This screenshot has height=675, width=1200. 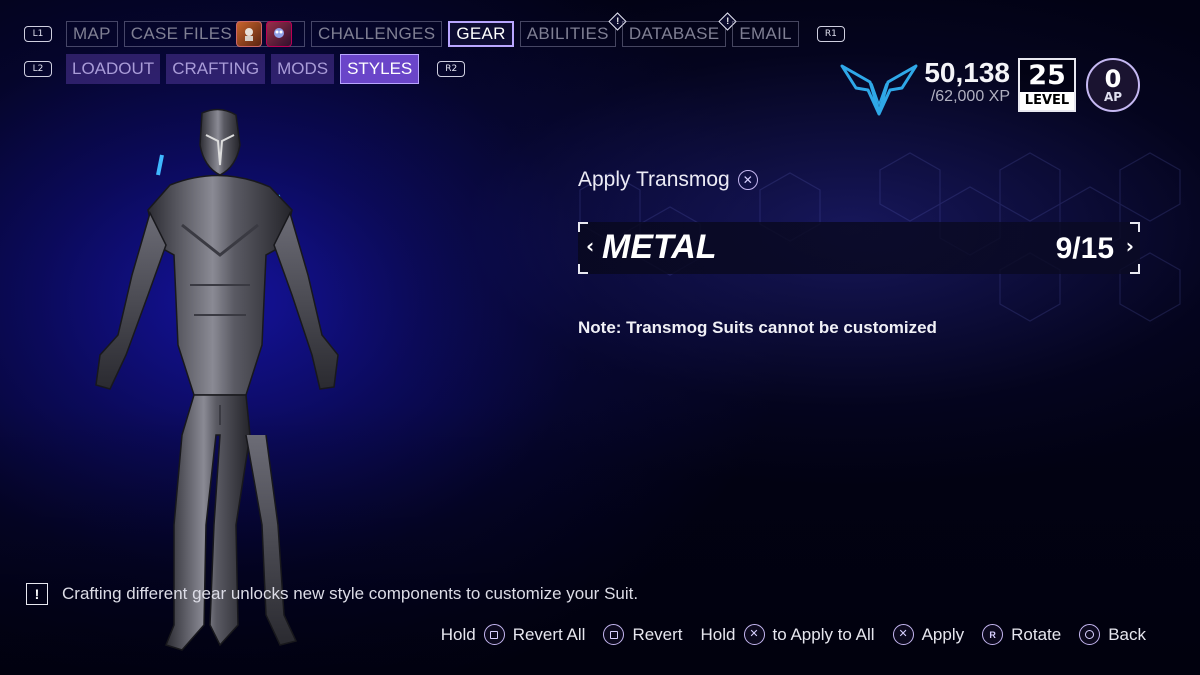 What do you see at coordinates (38, 34) in the screenshot?
I see `l1-button-hint: L1` at bounding box center [38, 34].